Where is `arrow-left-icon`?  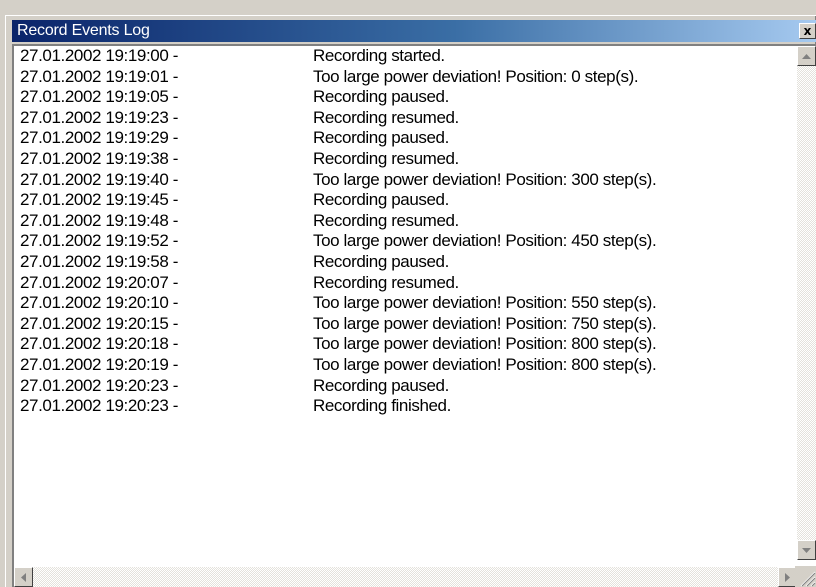 arrow-left-icon is located at coordinates (23, 577).